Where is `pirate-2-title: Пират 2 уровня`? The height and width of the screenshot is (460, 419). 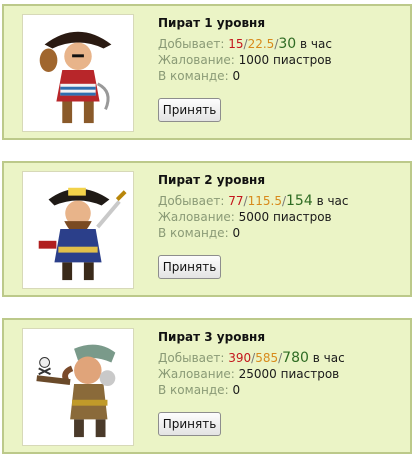 pirate-2-title: Пират 2 уровня is located at coordinates (212, 180).